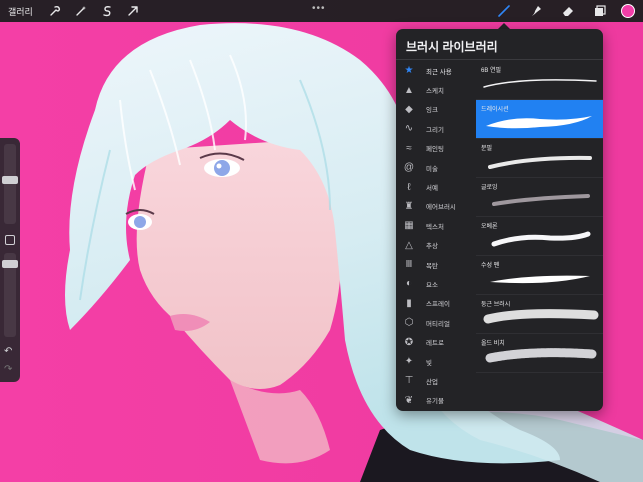 This screenshot has width=643, height=482. Describe the element at coordinates (409, 342) in the screenshot. I see `retro-icon: ✪` at that location.